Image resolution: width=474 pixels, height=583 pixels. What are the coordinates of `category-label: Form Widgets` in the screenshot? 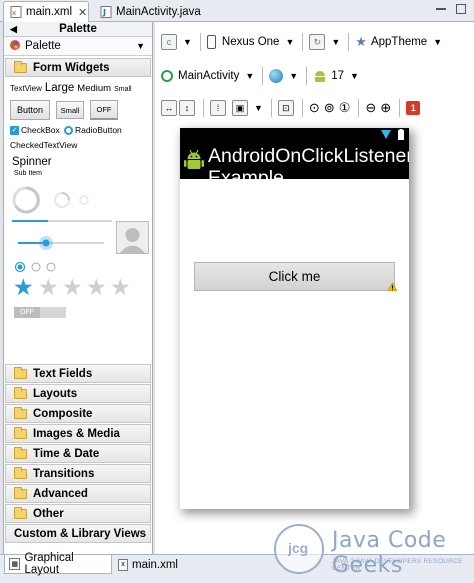 It's located at (71, 67).